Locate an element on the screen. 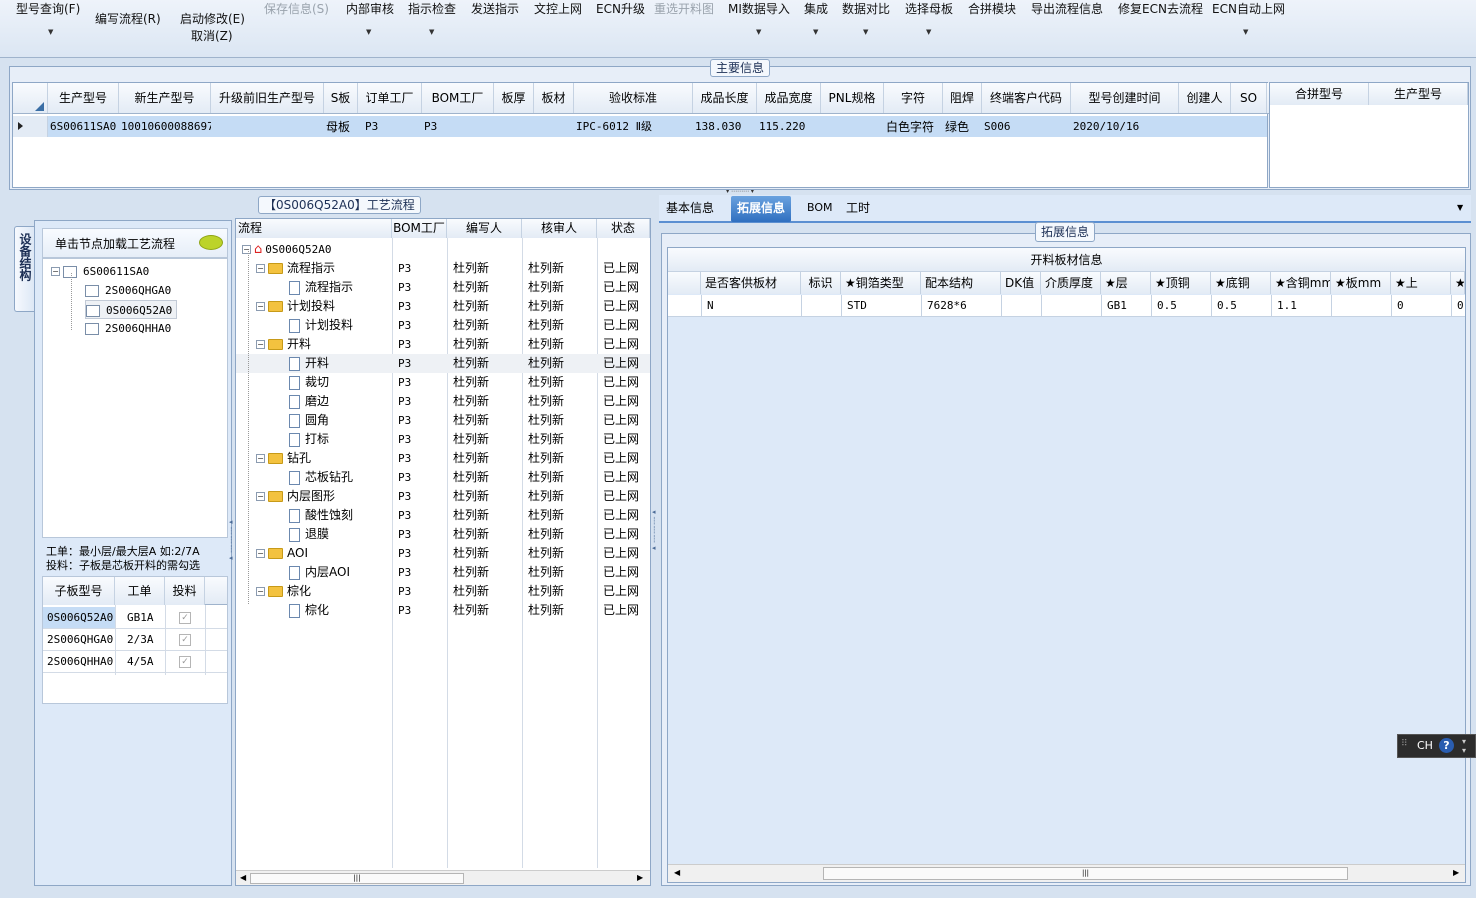  process-row: 棕化 P3 杜列新 杜列新 已上网 is located at coordinates (443, 610).